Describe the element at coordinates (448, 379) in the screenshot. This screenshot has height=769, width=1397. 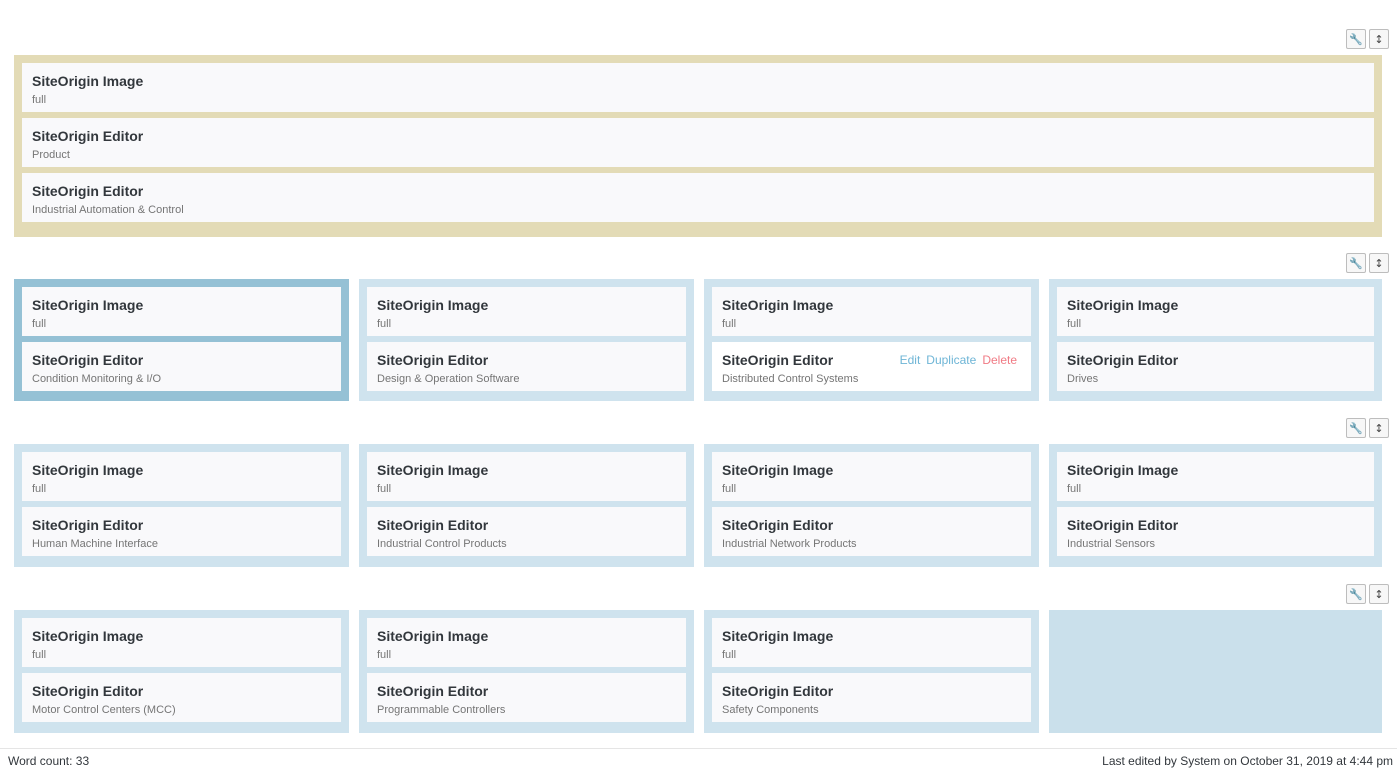
I see `widget-description: Design & Operation Software` at that location.